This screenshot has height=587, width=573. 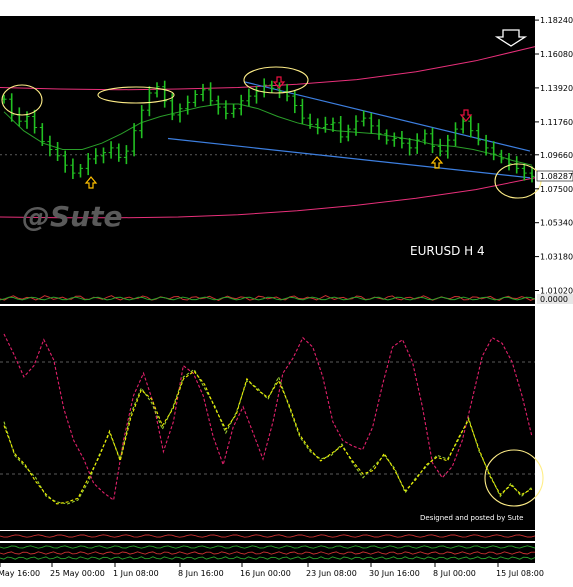 What do you see at coordinates (265, 573) in the screenshot?
I see `x-tick-label: 16 Jun 00:00` at bounding box center [265, 573].